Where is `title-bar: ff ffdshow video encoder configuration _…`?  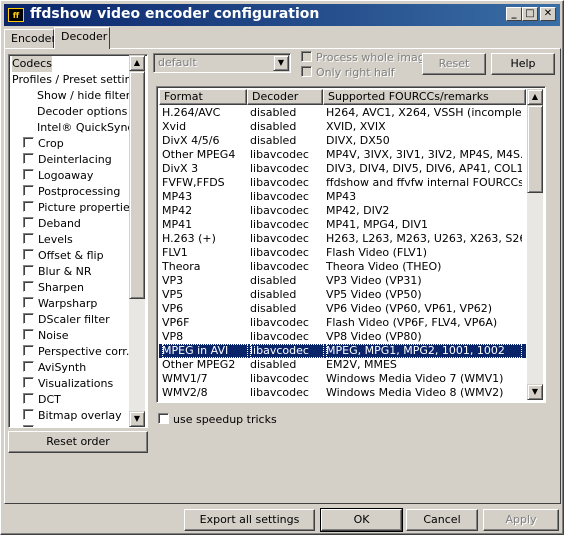
title-bar: ff ffdshow video encoder configuration _… is located at coordinates (282, 15).